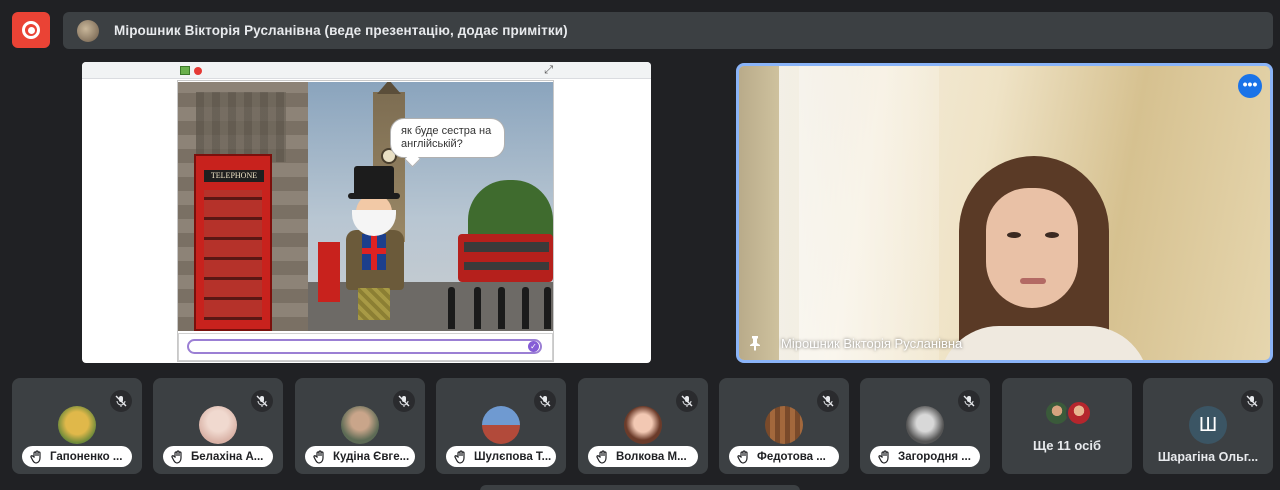 This screenshot has height=490, width=1280. I want to click on speech-bubble: як буде сестра на англійській?, so click(447, 138).